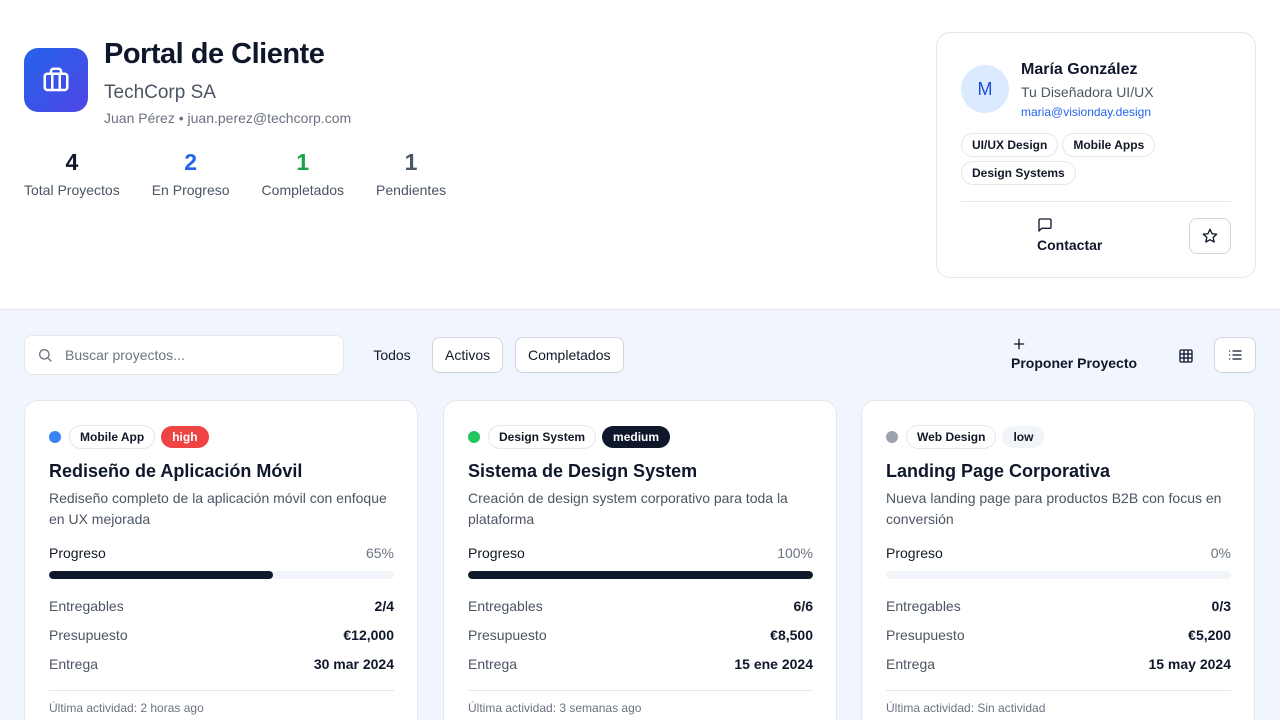 Image resolution: width=1280 pixels, height=720 pixels. I want to click on progress-row: Progreso 65%, so click(221, 553).